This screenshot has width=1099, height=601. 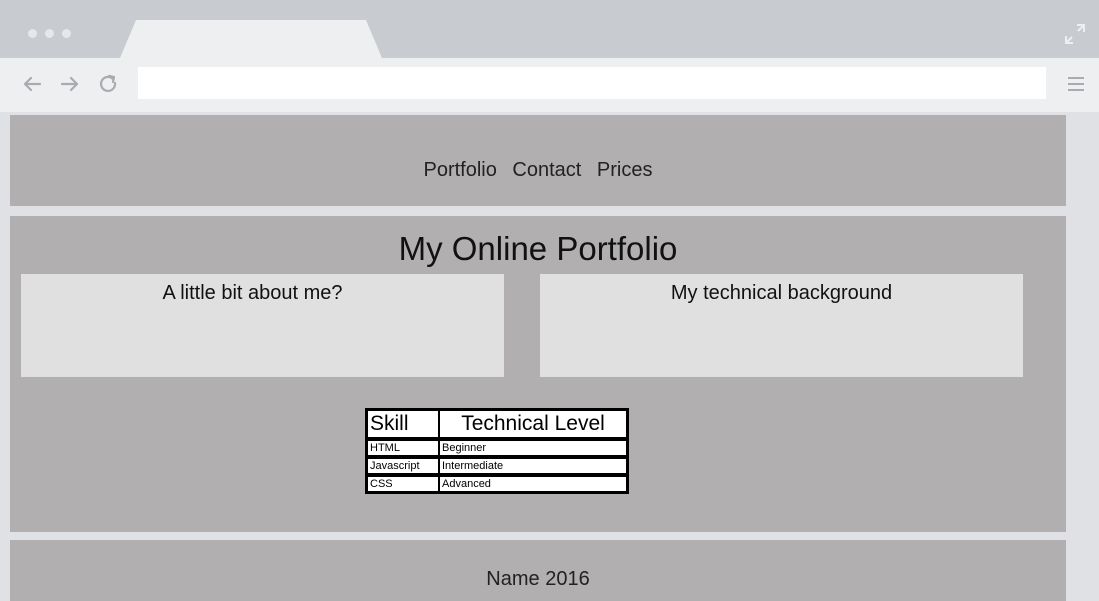 I want to click on table-row: HTML Beginner, so click(x=497, y=447).